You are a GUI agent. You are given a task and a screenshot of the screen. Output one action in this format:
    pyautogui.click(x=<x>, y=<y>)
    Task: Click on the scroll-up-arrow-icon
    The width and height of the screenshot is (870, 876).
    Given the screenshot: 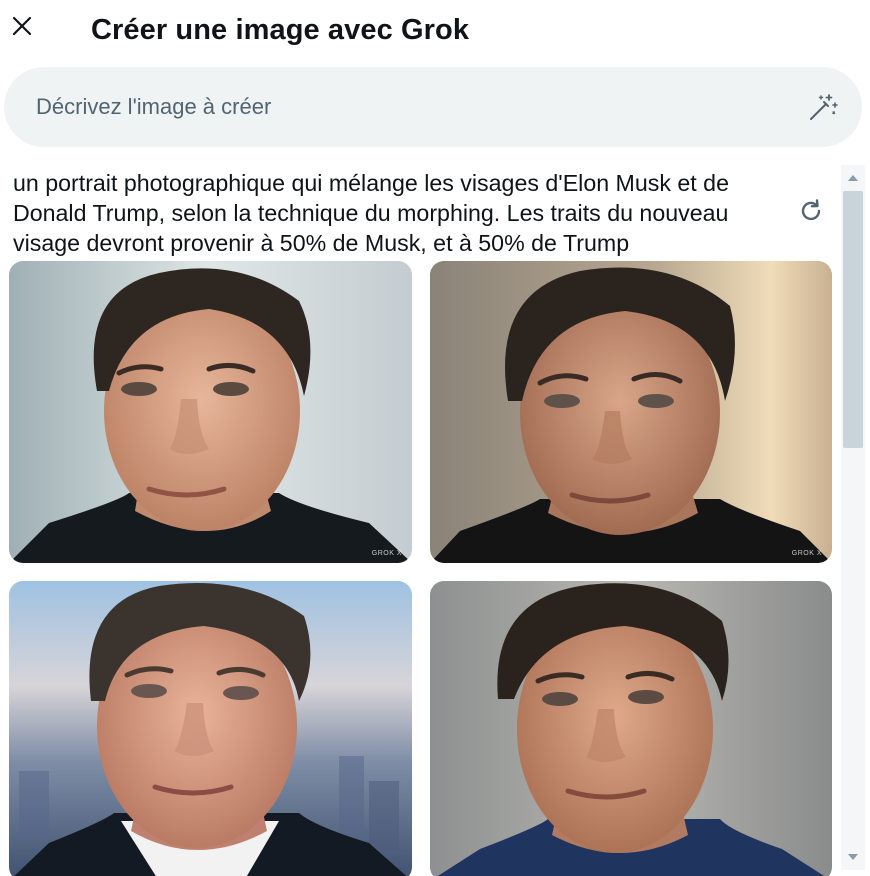 What is the action you would take?
    pyautogui.click(x=853, y=178)
    